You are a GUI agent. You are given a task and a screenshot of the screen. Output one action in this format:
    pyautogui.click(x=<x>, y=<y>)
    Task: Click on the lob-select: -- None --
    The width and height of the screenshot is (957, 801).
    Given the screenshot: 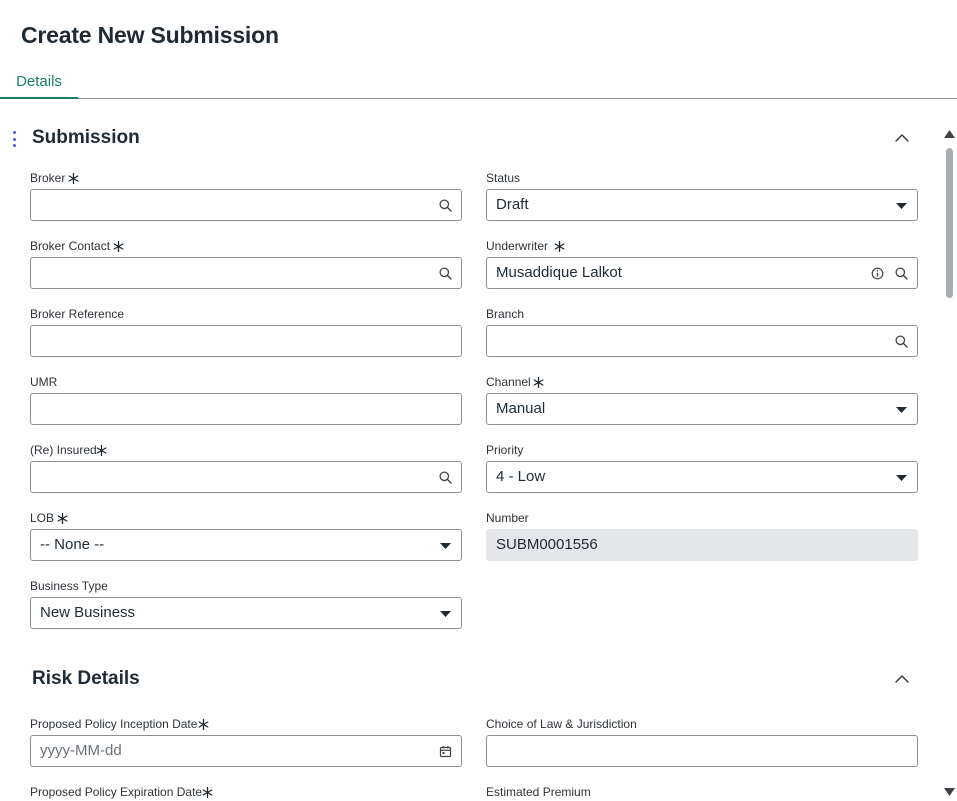 What is the action you would take?
    pyautogui.click(x=246, y=545)
    